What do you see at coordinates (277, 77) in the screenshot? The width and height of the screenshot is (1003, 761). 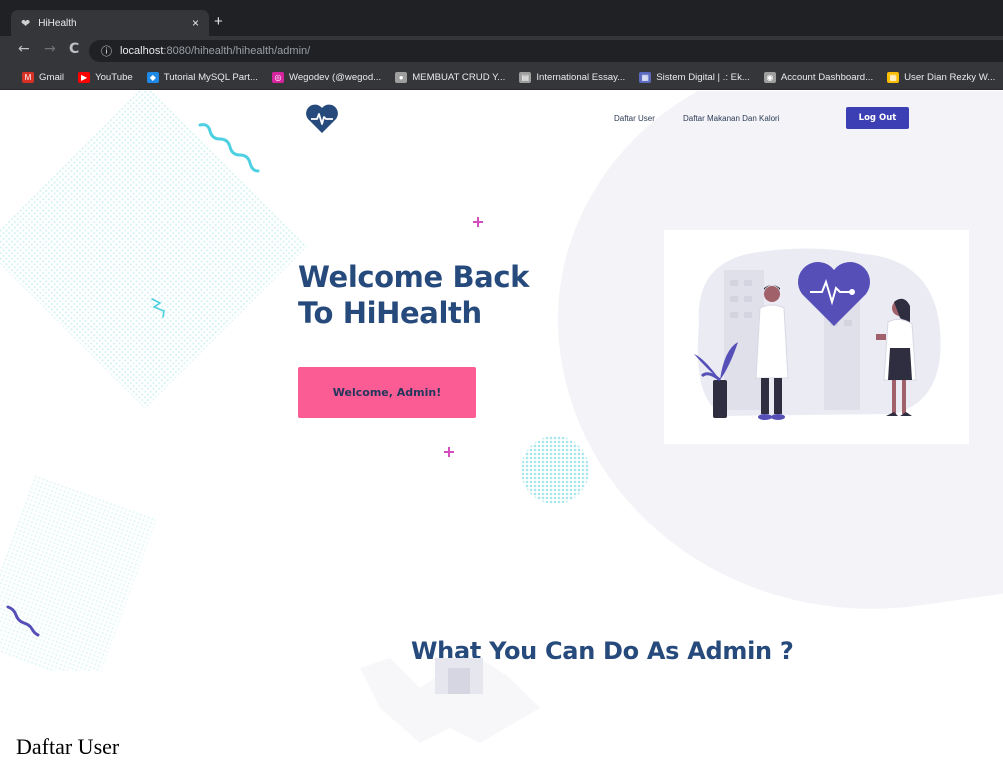 I see `instagram-icon: ◎` at bounding box center [277, 77].